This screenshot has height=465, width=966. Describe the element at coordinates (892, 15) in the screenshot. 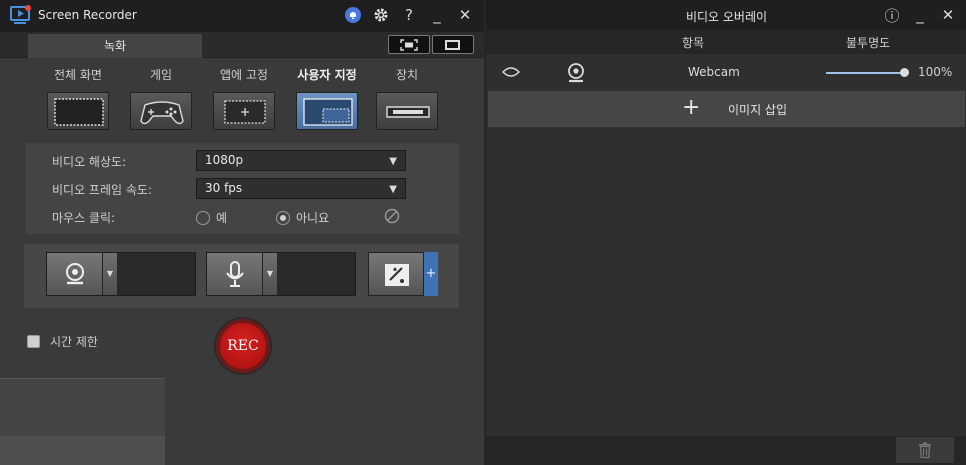

I see `info-icon: ⓘ` at that location.